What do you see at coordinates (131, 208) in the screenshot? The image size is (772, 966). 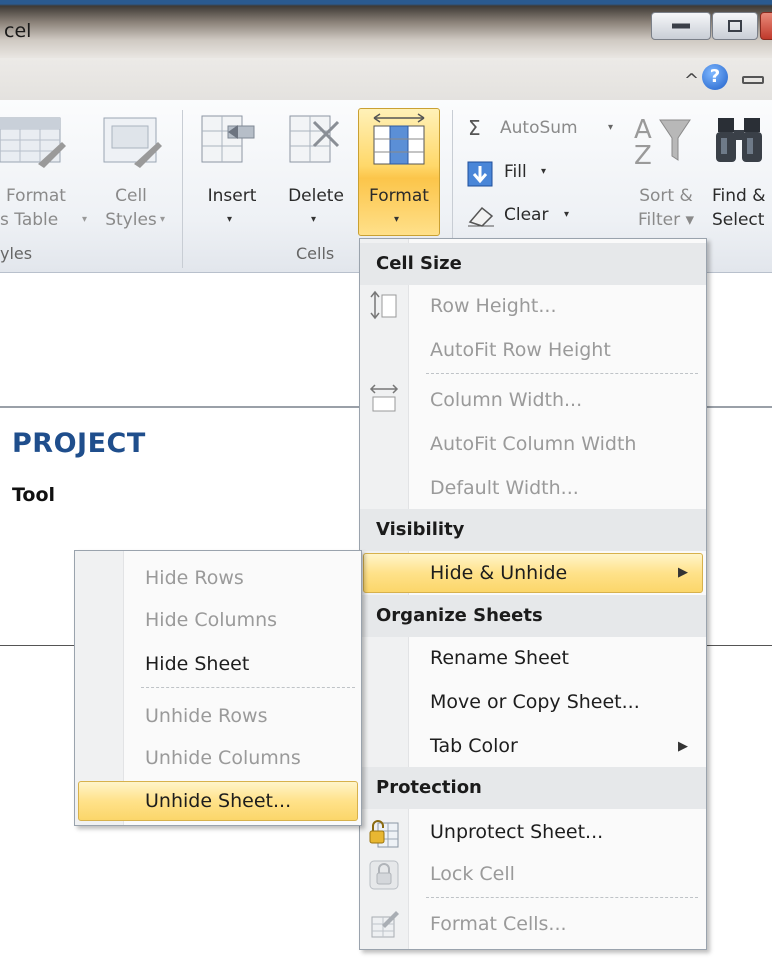 I see `cell-styles-label: Cell Styles` at bounding box center [131, 208].